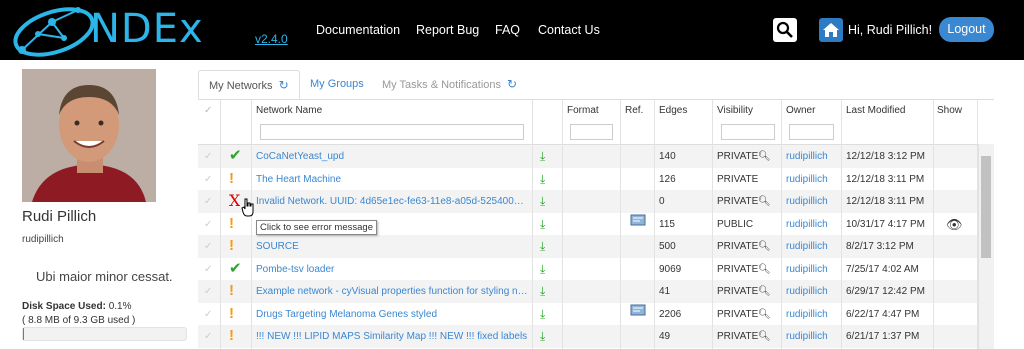  What do you see at coordinates (831, 30) in the screenshot?
I see `home-button` at bounding box center [831, 30].